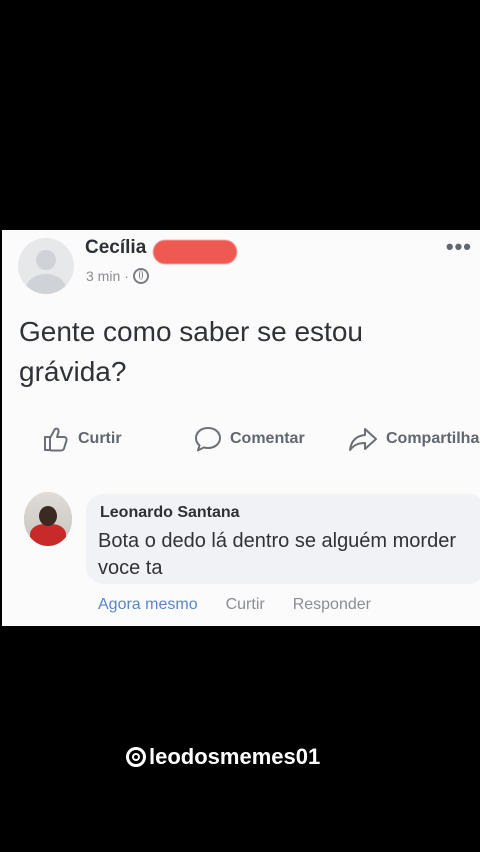  Describe the element at coordinates (170, 513) in the screenshot. I see `comment-author-name: Leonardo Santana` at that location.